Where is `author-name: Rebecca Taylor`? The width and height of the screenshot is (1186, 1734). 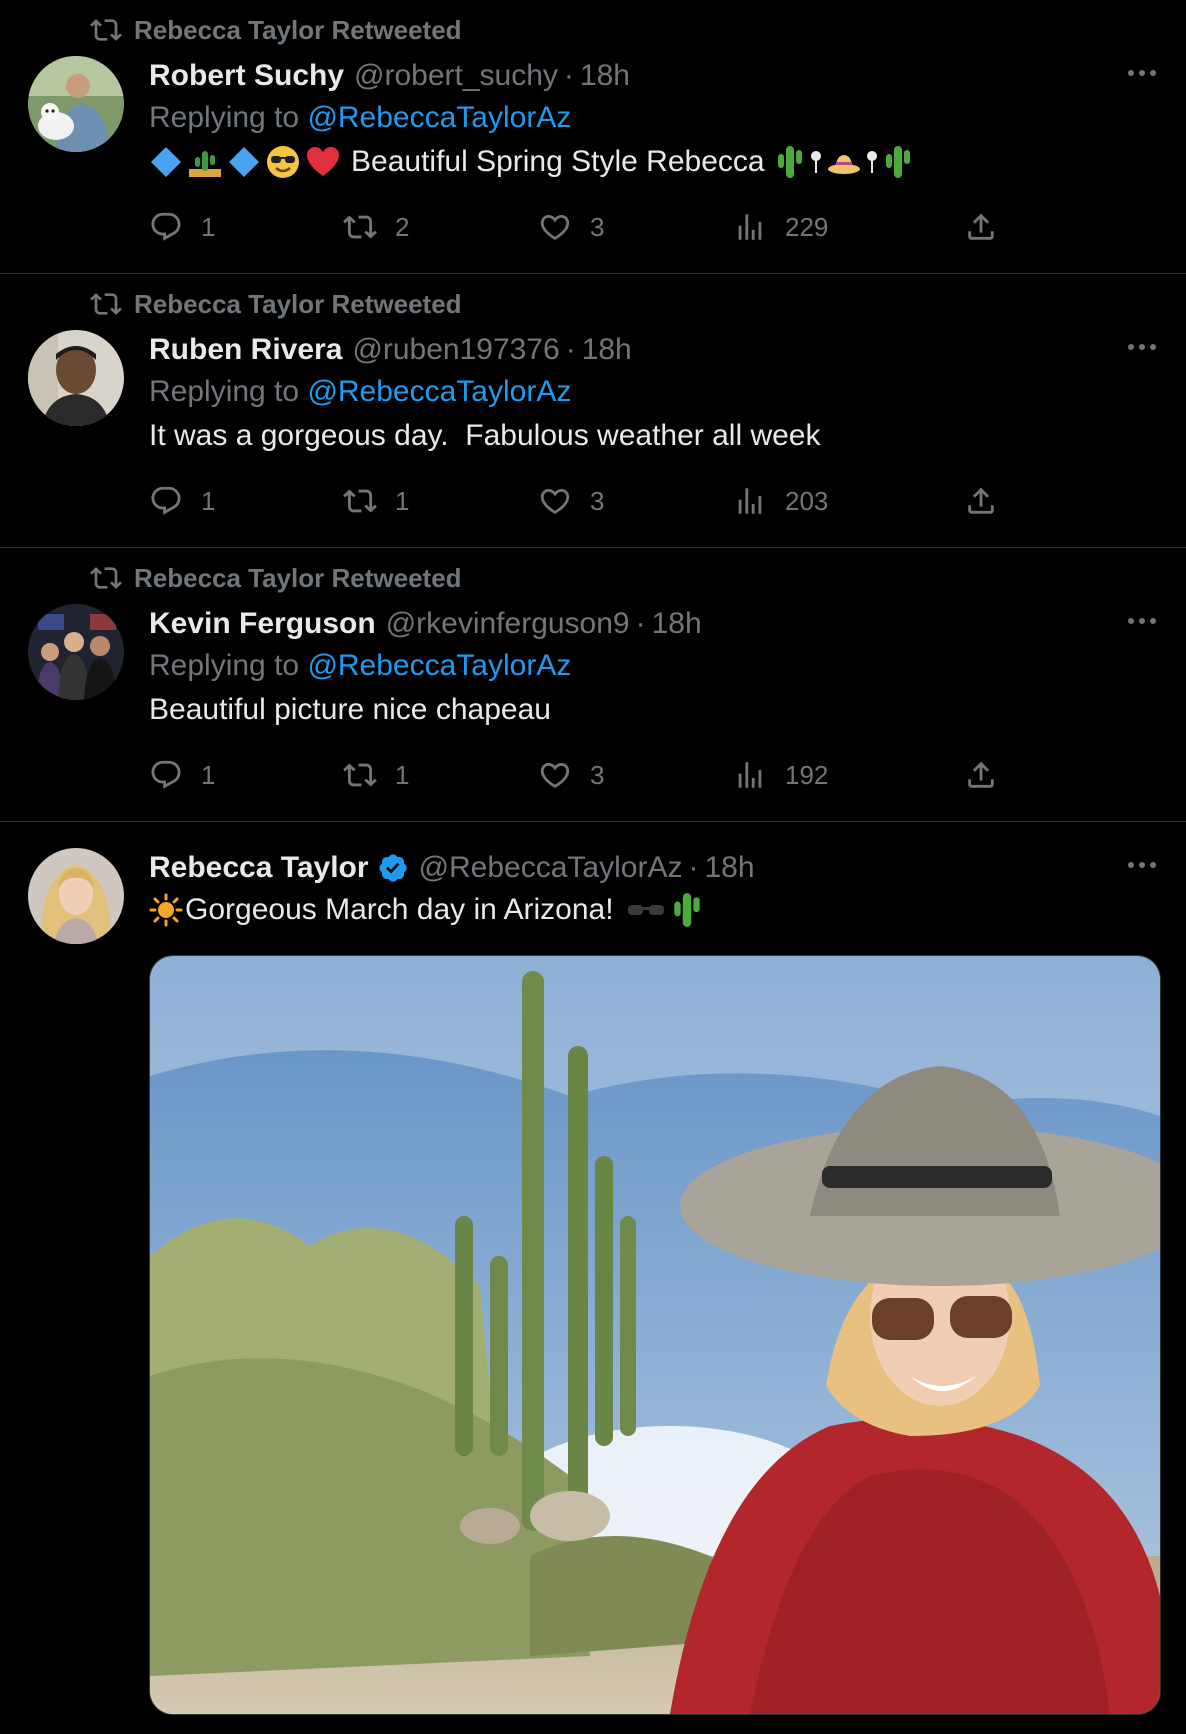
author-name: Rebecca Taylor is located at coordinates (259, 868).